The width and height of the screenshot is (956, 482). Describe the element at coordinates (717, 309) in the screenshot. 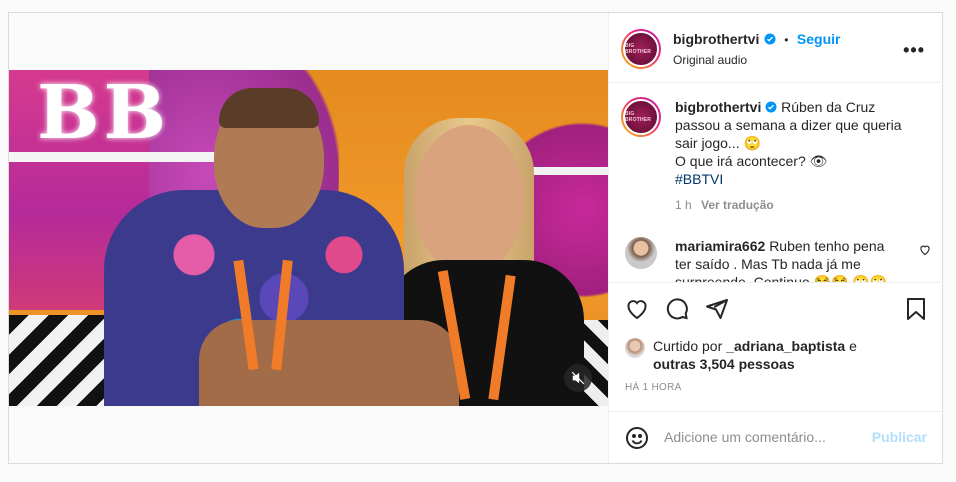

I see `share-icon` at that location.